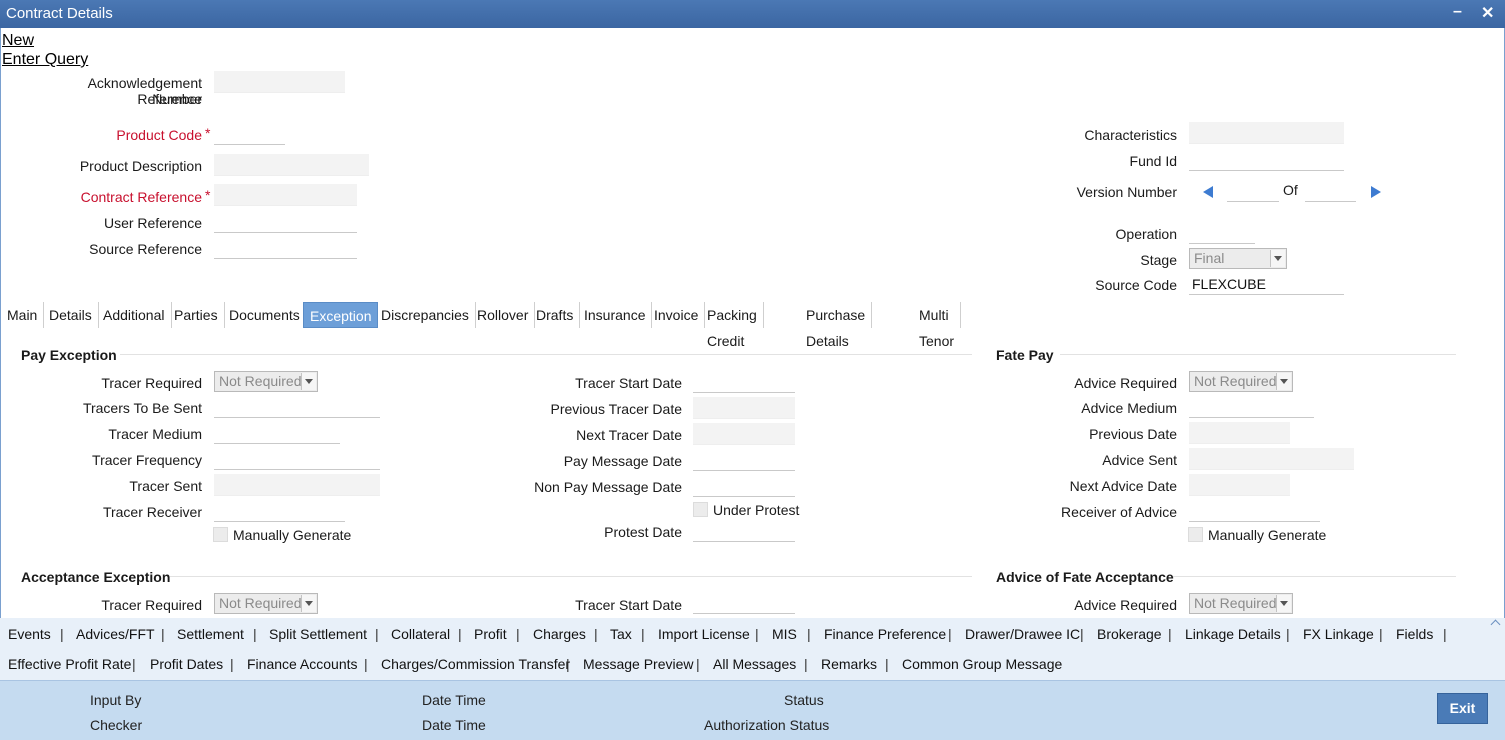 The width and height of the screenshot is (1505, 740). I want to click on previous-tracer-date-label: Previous Tracer Date, so click(616, 409).